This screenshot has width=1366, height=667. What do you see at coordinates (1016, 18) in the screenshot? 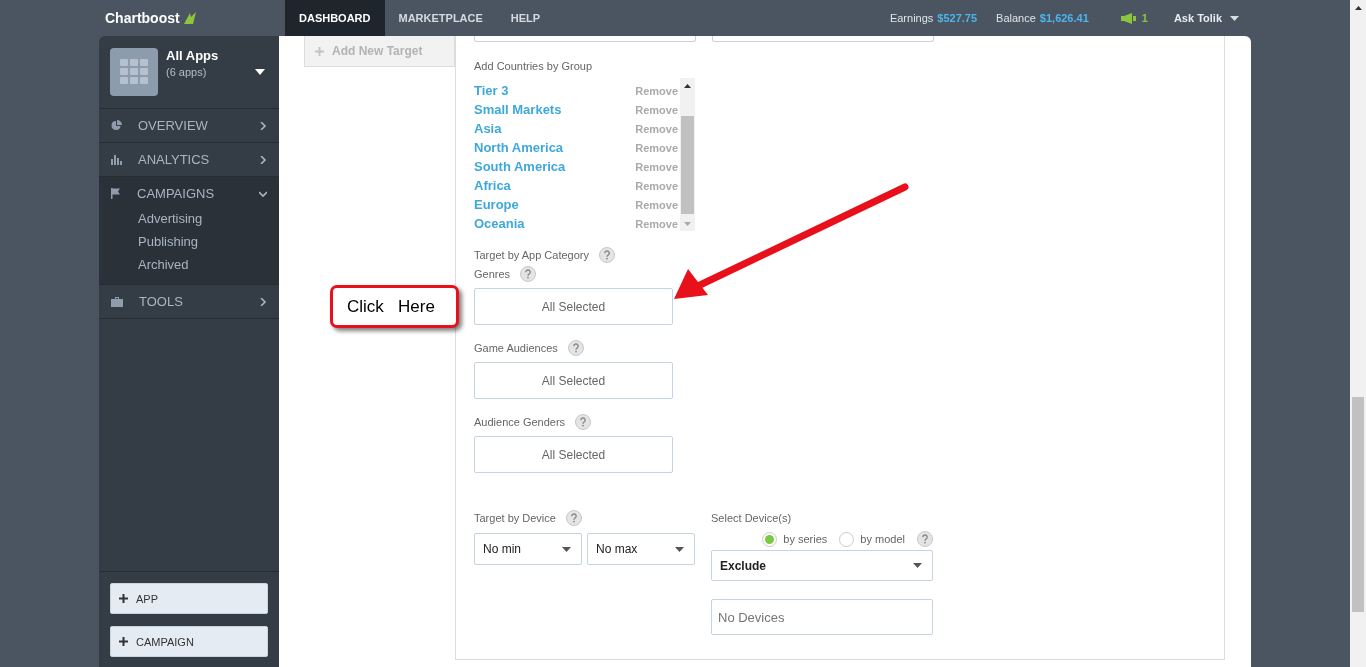
I see `balance-label: Balance` at bounding box center [1016, 18].